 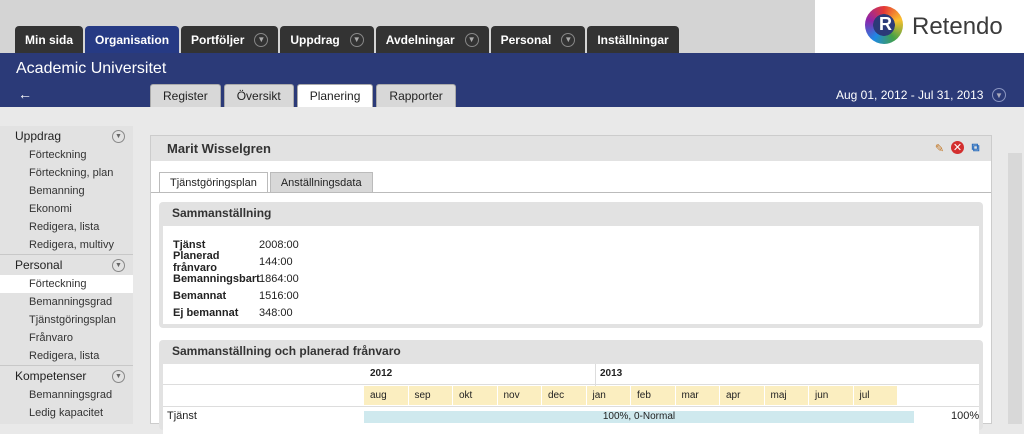 What do you see at coordinates (25, 94) in the screenshot?
I see `back-arrow-icon: ←` at bounding box center [25, 94].